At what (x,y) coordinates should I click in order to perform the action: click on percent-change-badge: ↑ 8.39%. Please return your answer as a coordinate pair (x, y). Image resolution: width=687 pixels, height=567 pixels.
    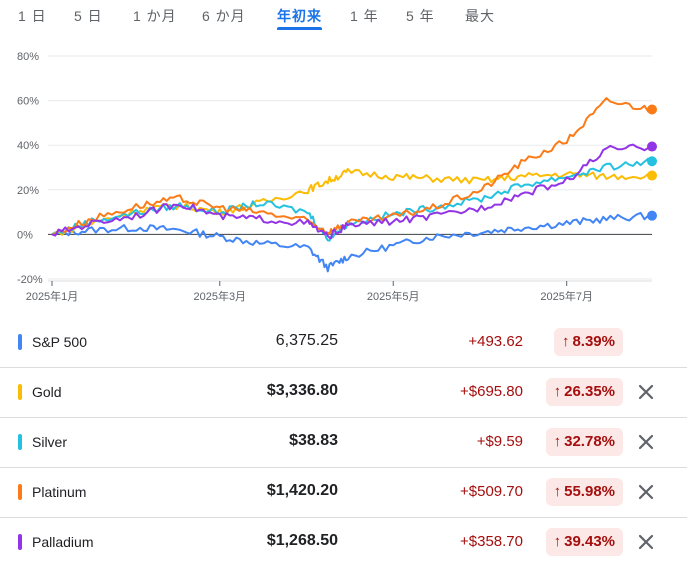
    Looking at the image, I should click on (588, 342).